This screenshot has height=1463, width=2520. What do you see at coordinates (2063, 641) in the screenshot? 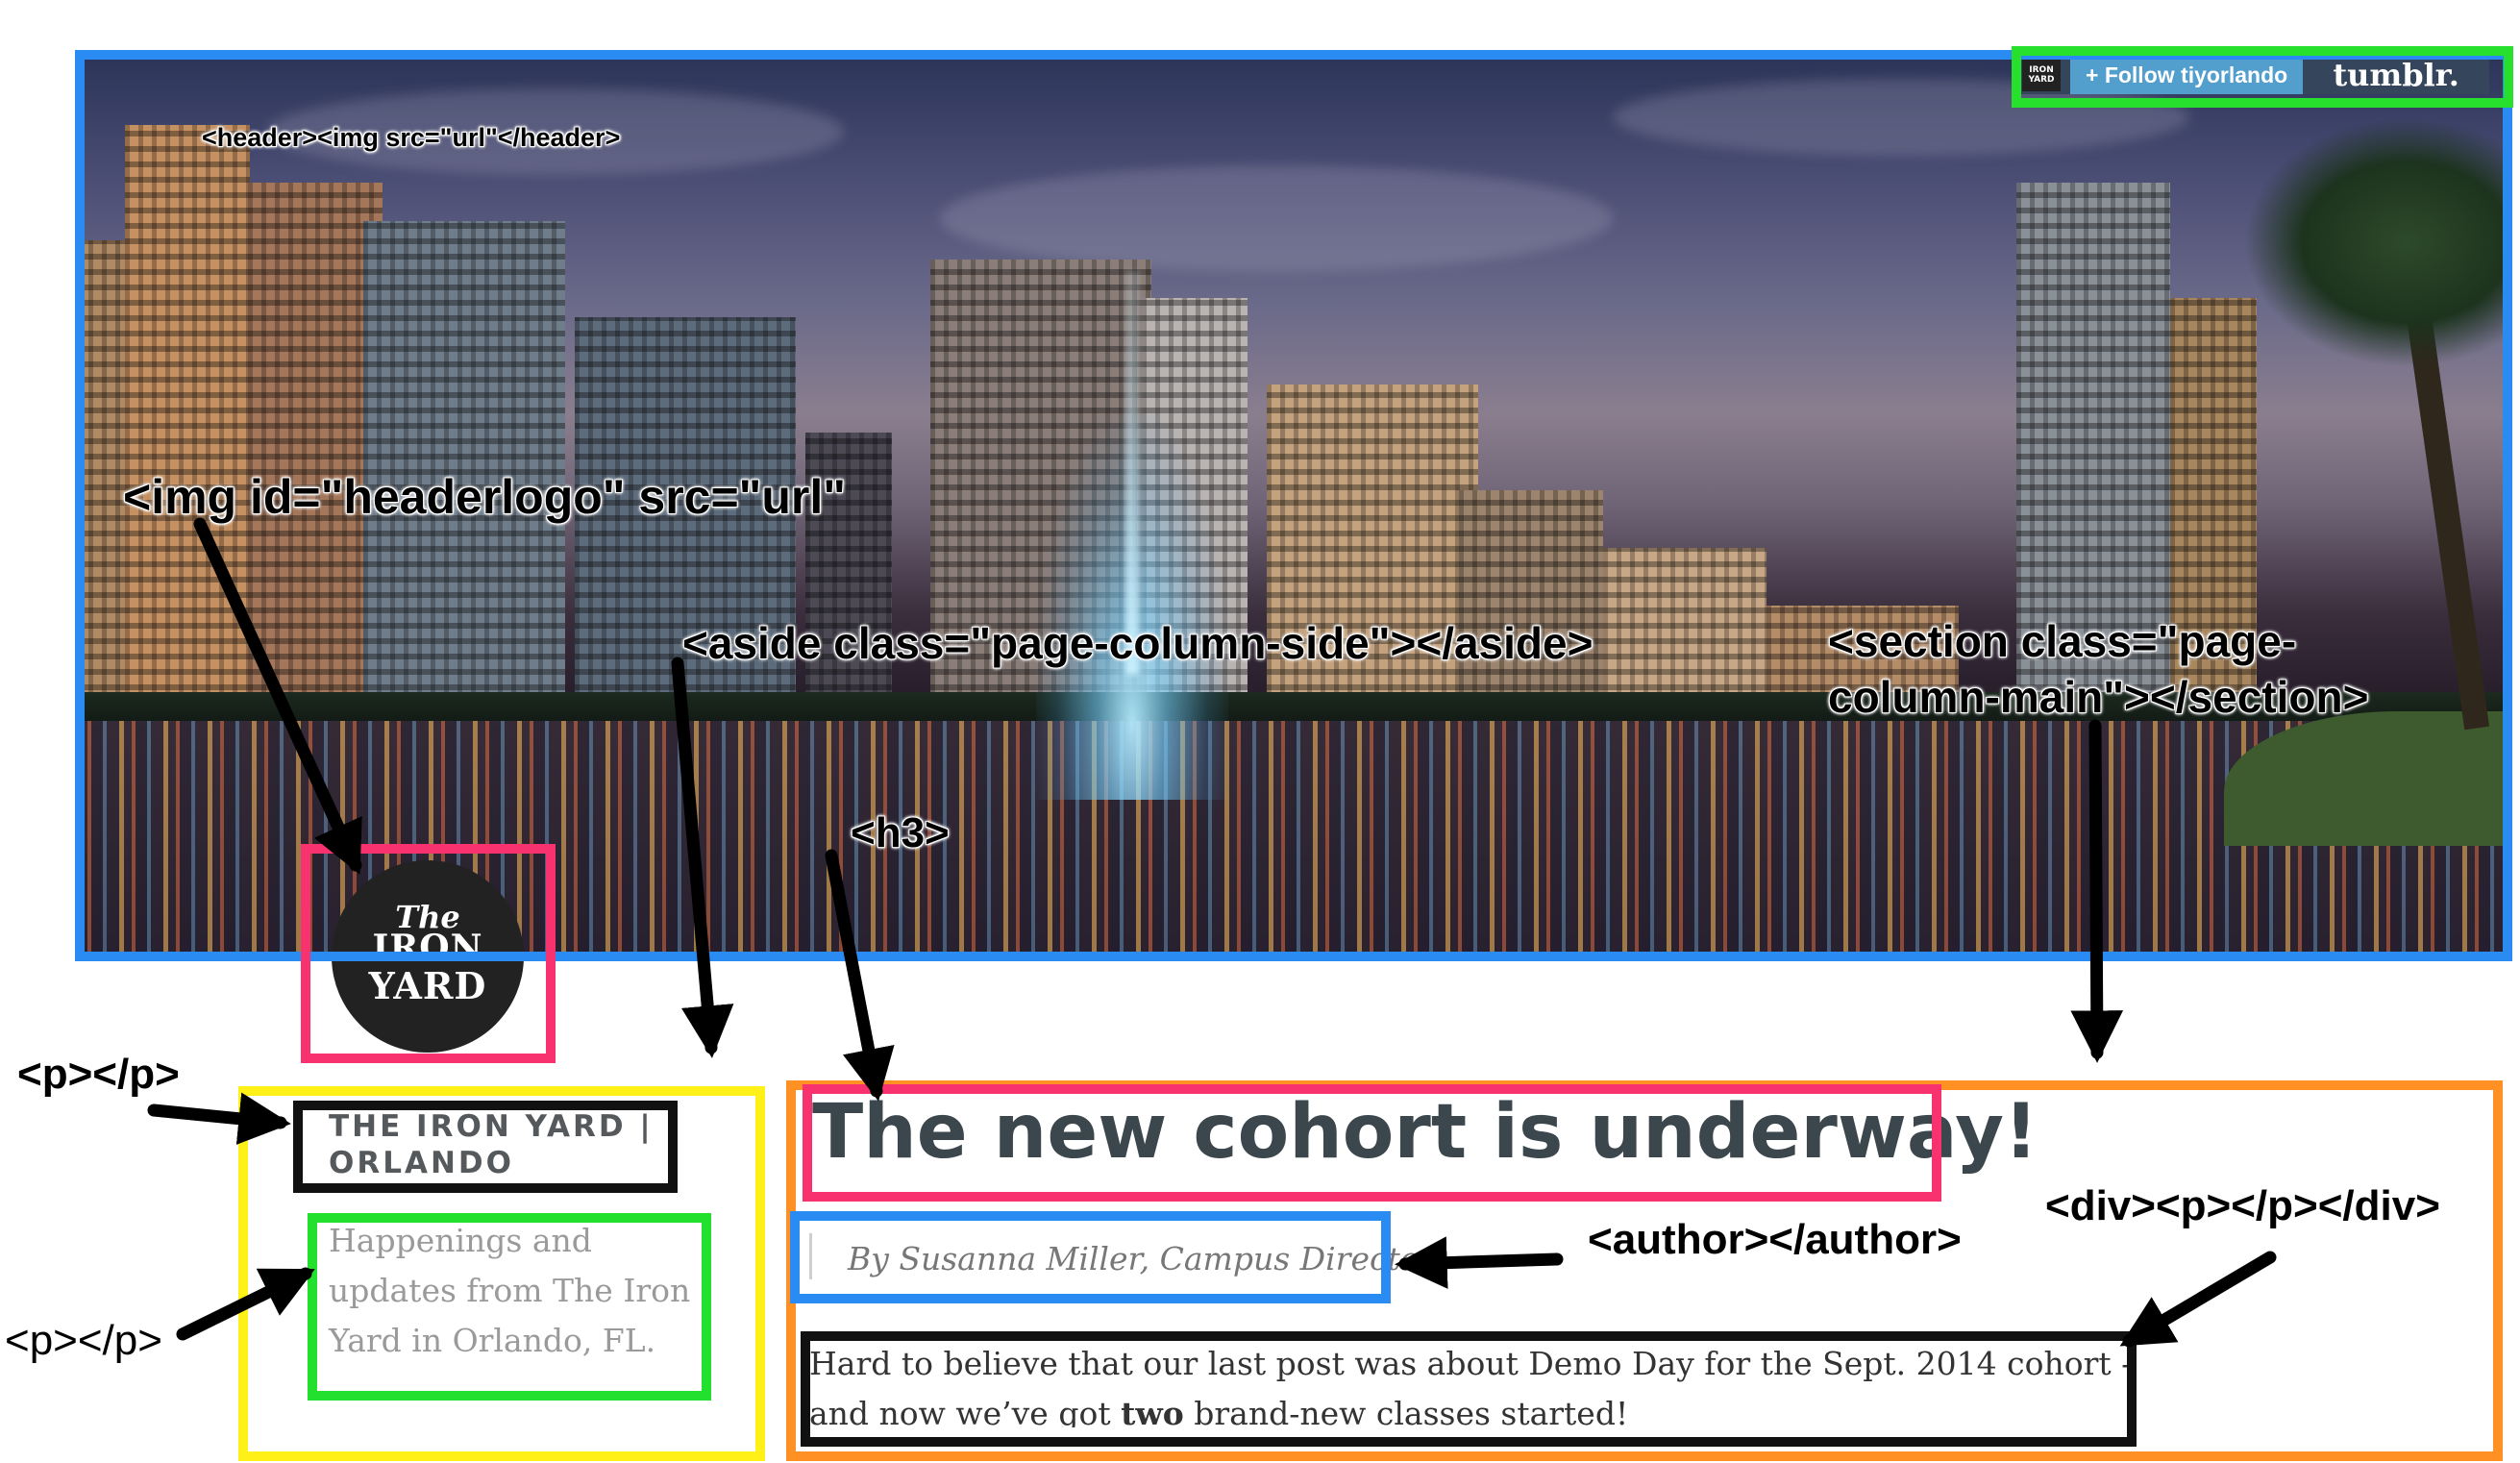
I see `section-annotation: <section class="page-` at bounding box center [2063, 641].